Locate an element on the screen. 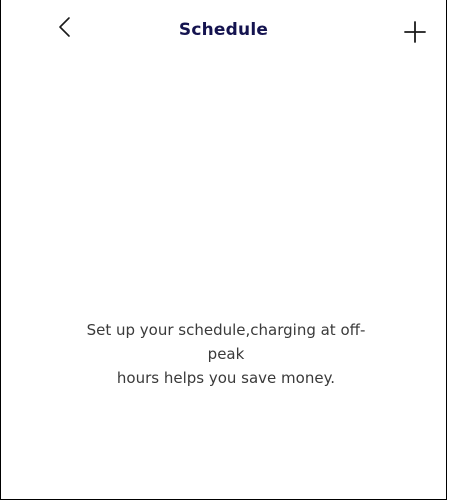 Image resolution: width=449 pixels, height=500 pixels. header-bar: Schedule is located at coordinates (223, 33).